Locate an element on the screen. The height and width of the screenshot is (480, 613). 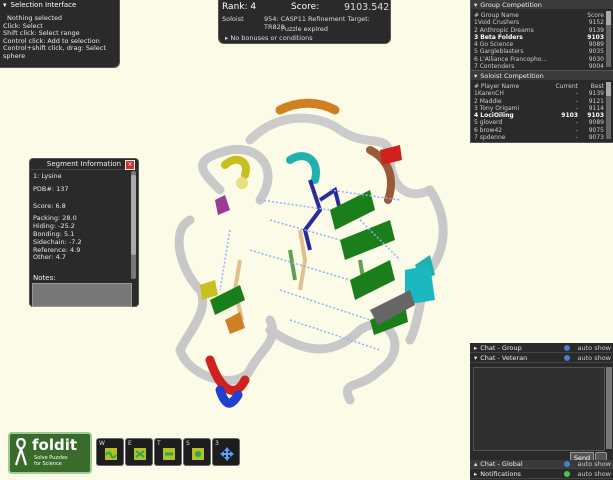
table-row: 3 Tony Origami -9114 is located at coordinates (539, 108).